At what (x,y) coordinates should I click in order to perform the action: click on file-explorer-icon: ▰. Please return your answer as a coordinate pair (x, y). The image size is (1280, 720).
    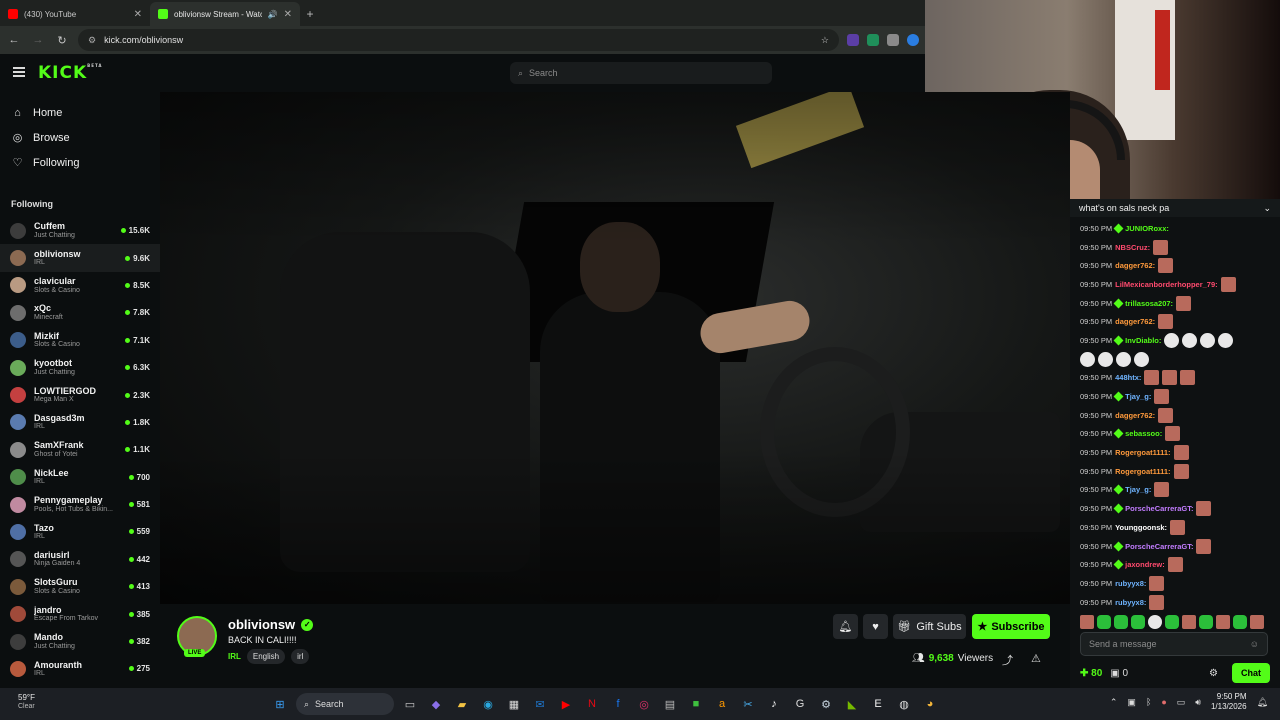
    Looking at the image, I should click on (462, 704).